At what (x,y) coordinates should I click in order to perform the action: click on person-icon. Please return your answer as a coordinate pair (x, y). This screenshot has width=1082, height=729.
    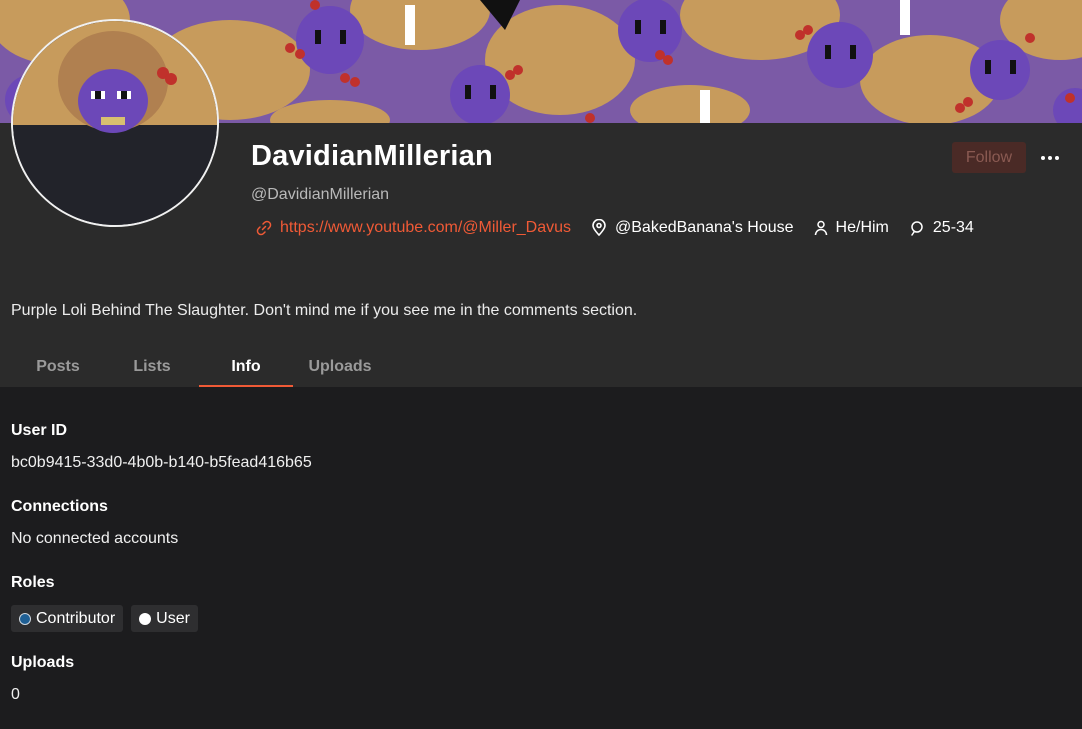
    Looking at the image, I should click on (820, 228).